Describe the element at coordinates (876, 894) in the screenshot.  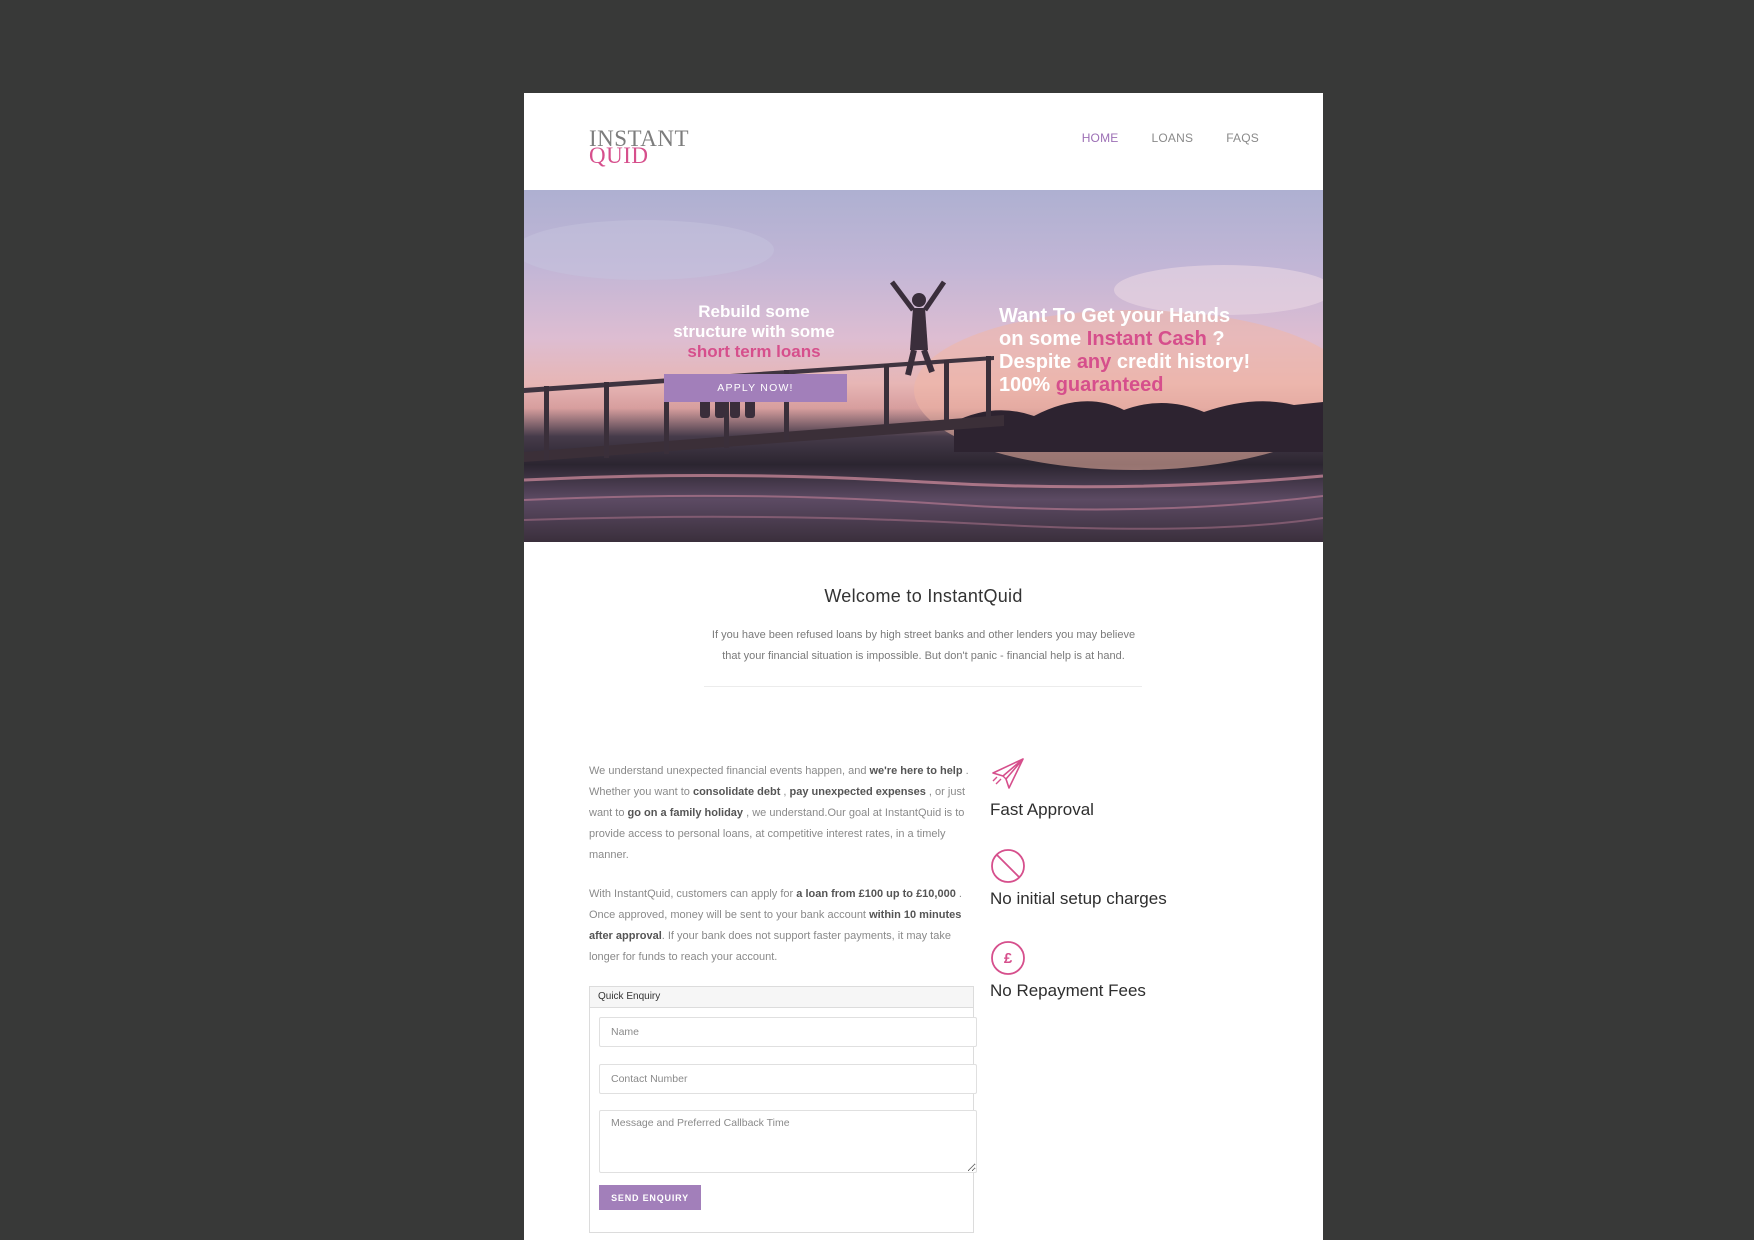
I see `p2-bold-amount: a loan from £100 up to £10,000` at that location.